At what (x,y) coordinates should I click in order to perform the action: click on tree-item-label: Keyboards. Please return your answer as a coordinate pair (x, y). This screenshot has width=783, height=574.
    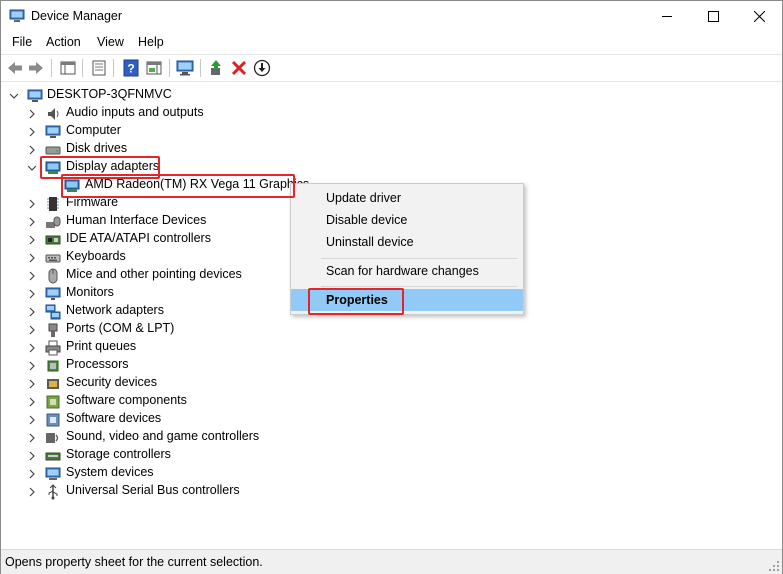
    Looking at the image, I should click on (96, 256).